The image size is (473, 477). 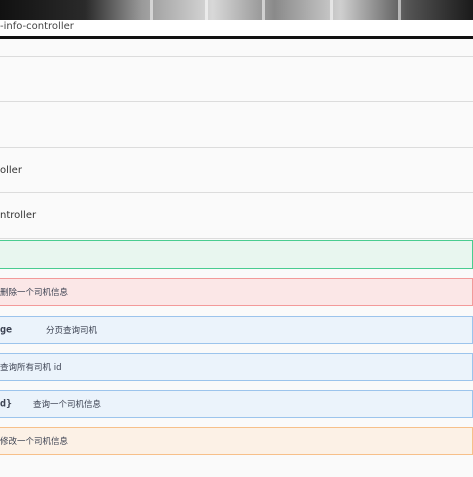 I want to click on controller-label: oller, so click(x=11, y=170).